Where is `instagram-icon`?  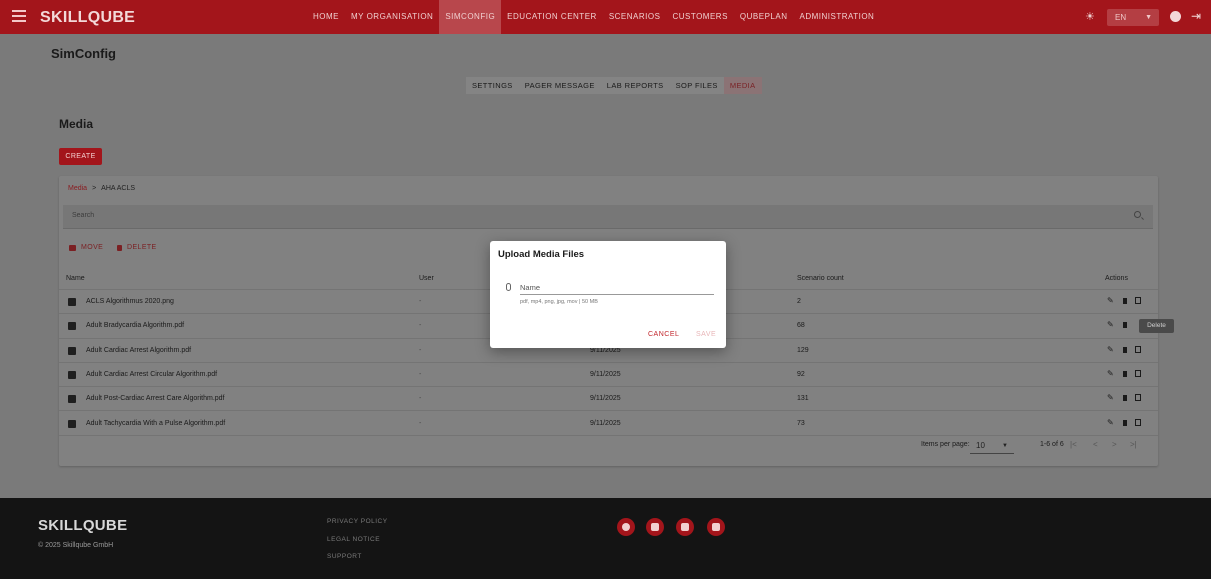
instagram-icon is located at coordinates (655, 527).